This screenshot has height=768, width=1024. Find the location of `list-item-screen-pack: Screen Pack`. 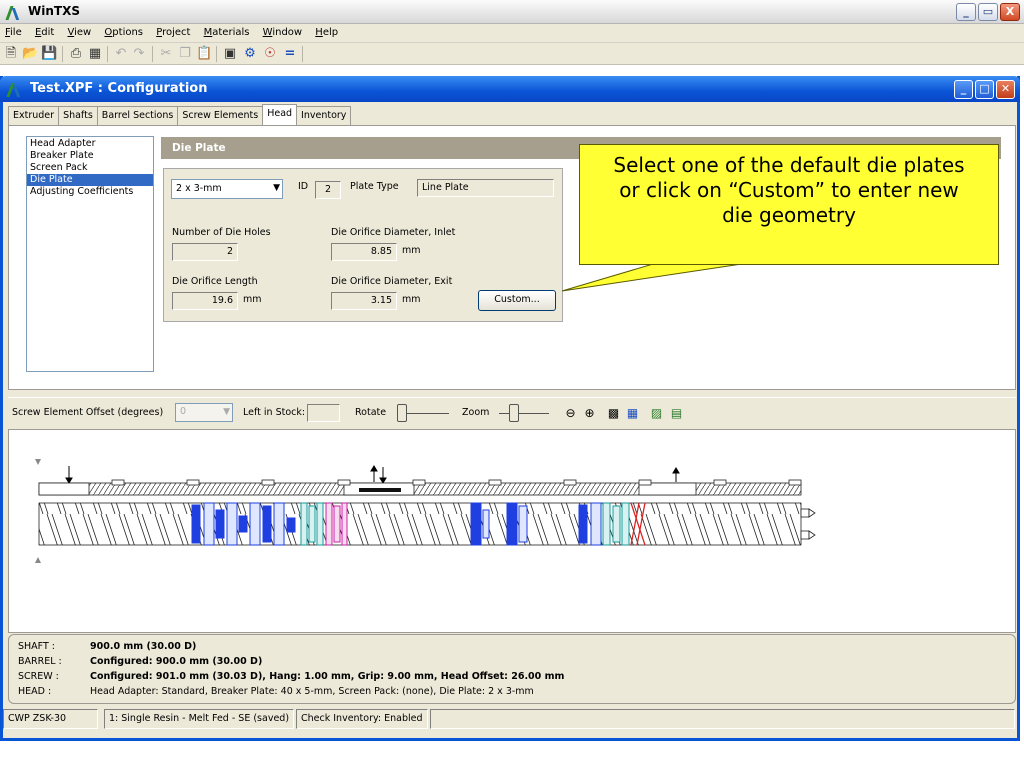

list-item-screen-pack: Screen Pack is located at coordinates (90, 168).